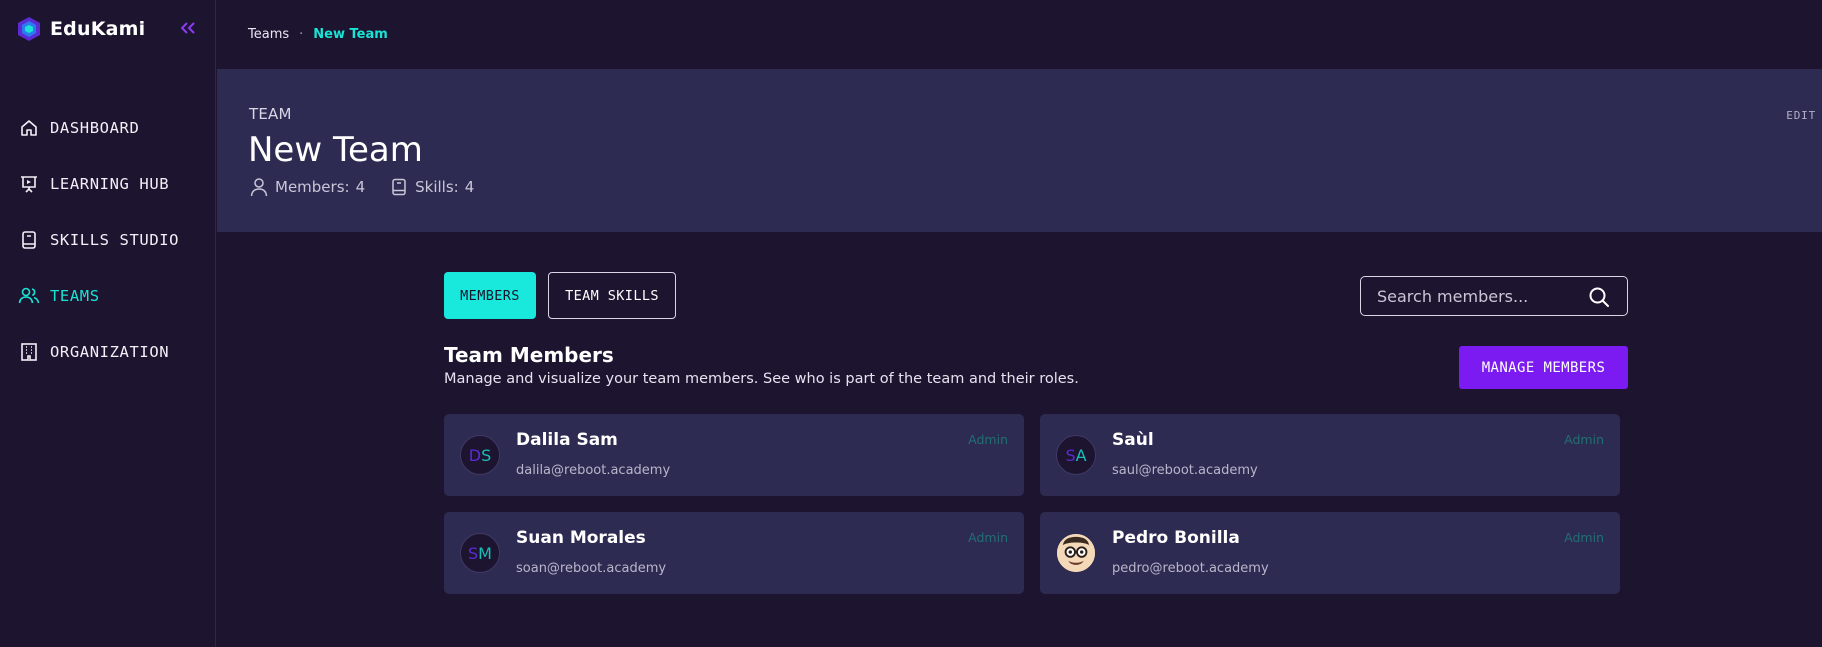 The image size is (1822, 647). I want to click on avatar: SA, so click(1076, 455).